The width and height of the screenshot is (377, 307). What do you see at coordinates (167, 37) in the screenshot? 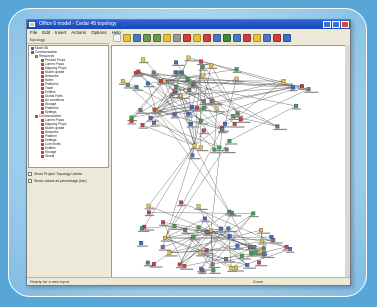
I see `pencil-icon` at bounding box center [167, 37].